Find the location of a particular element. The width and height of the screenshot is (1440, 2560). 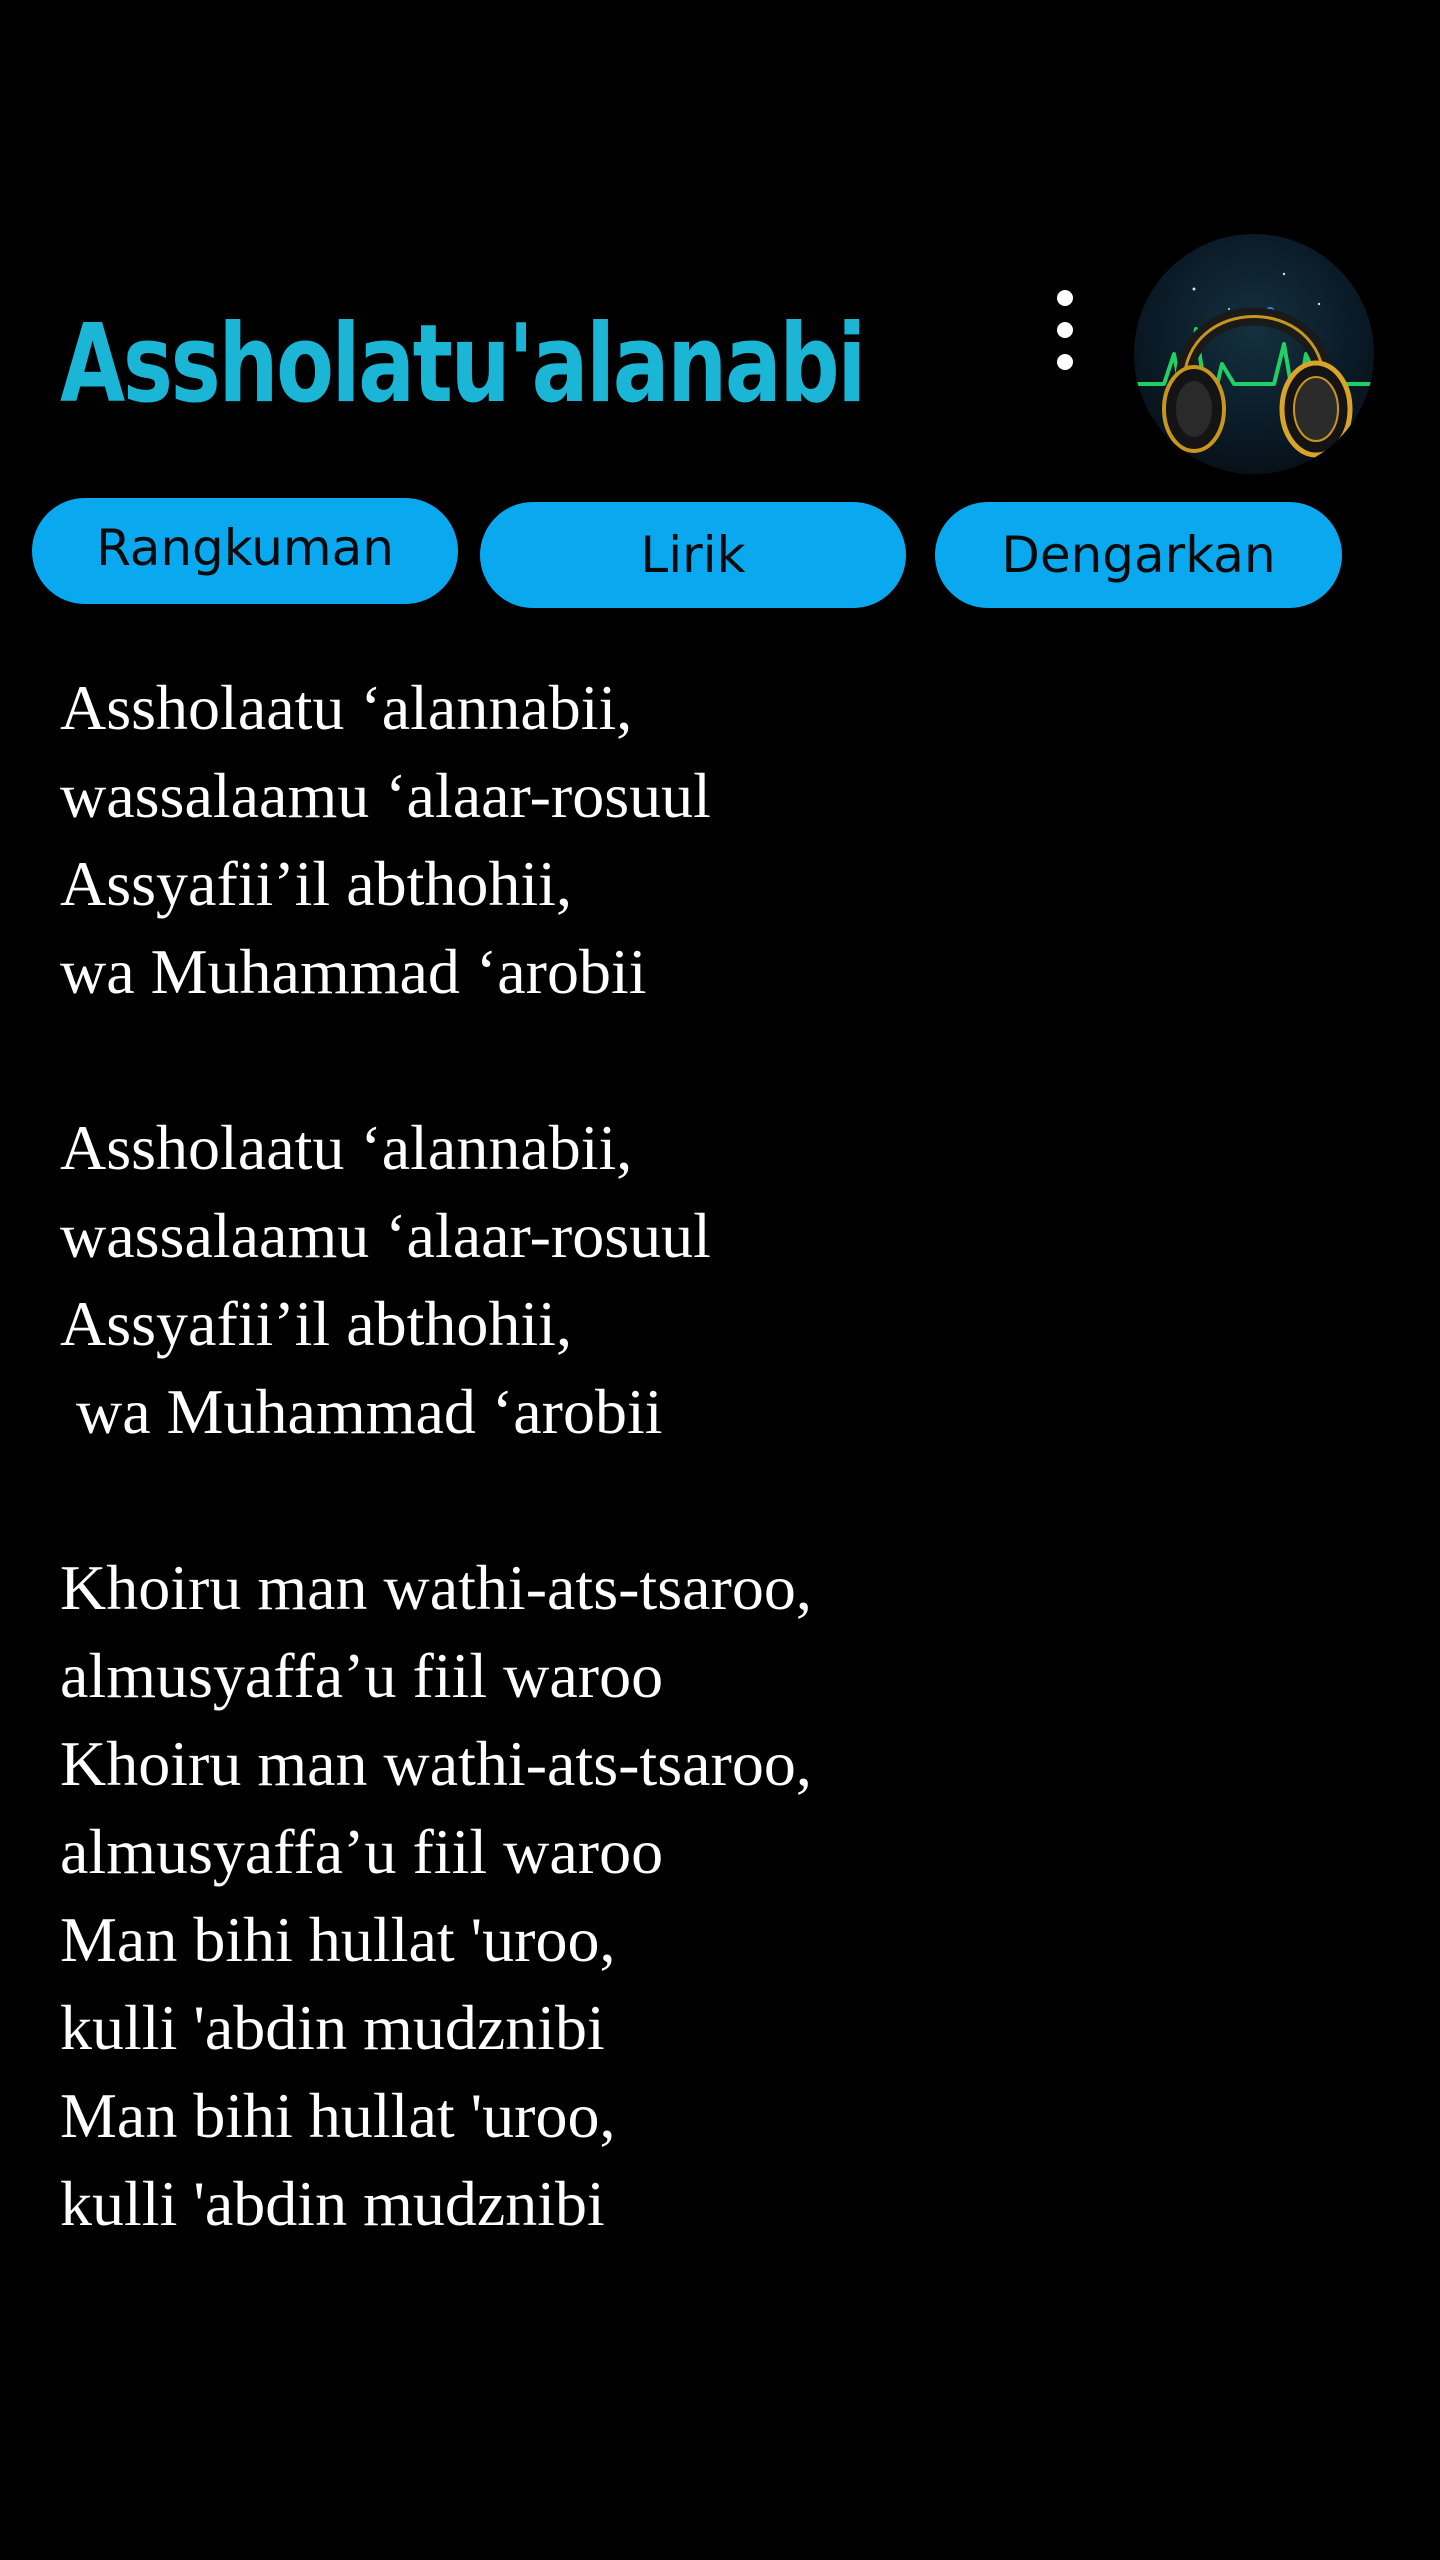

tab-dengarkan: Dengarkan is located at coordinates (1138, 555).